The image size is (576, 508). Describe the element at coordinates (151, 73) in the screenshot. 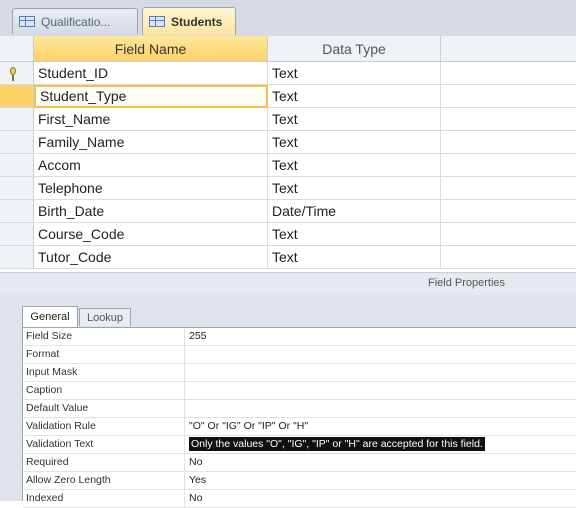

I see `field-name-cell: Student_ID` at that location.